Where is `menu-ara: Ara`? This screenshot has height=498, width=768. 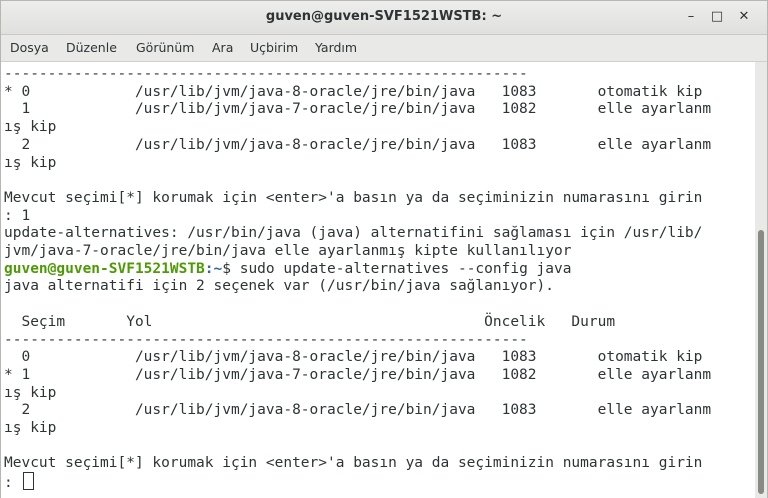
menu-ara: Ara is located at coordinates (222, 47).